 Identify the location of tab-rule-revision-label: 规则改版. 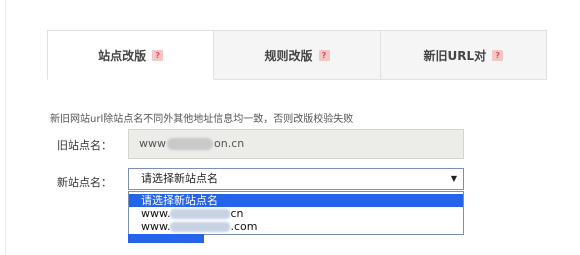
(288, 55).